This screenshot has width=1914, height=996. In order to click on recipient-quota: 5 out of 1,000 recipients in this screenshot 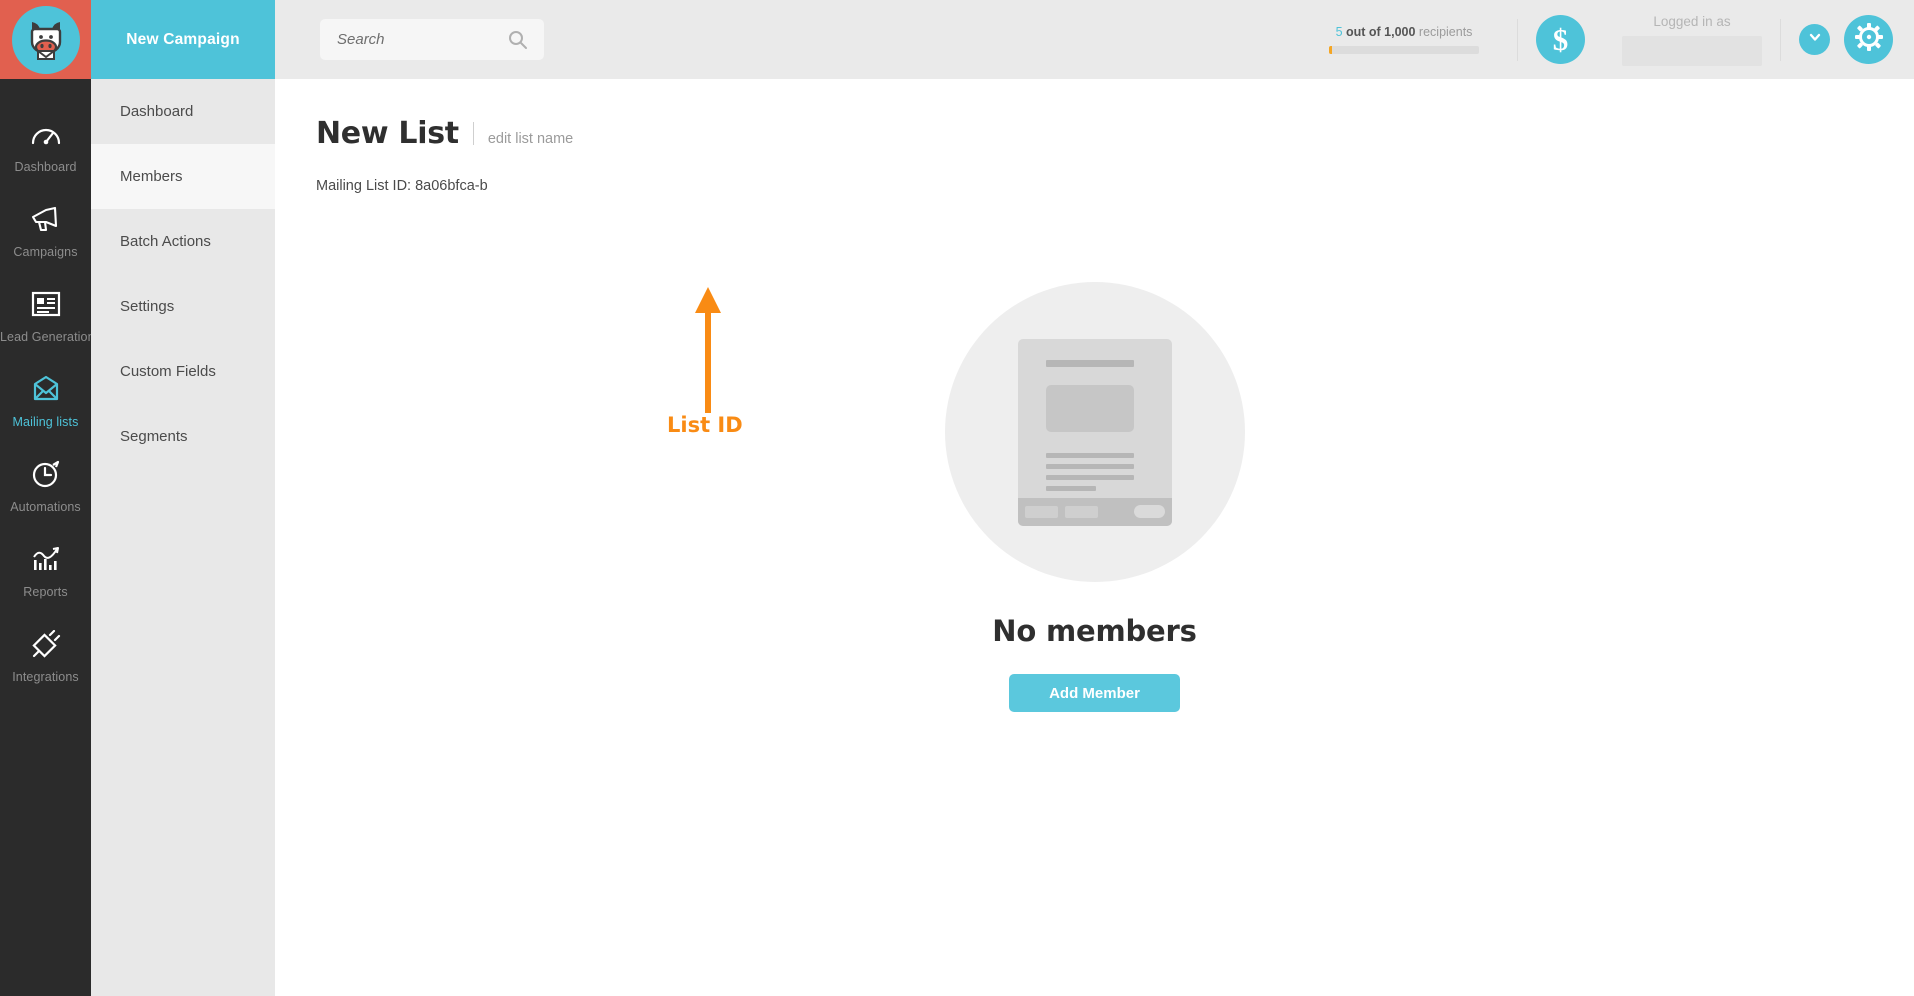, I will do `click(1404, 39)`.